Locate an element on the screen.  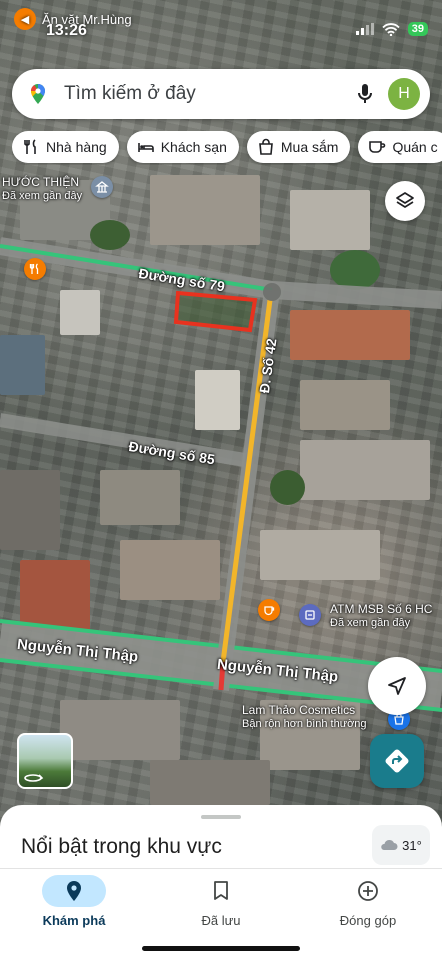
highlight-box-lot is located at coordinates (215, 311).